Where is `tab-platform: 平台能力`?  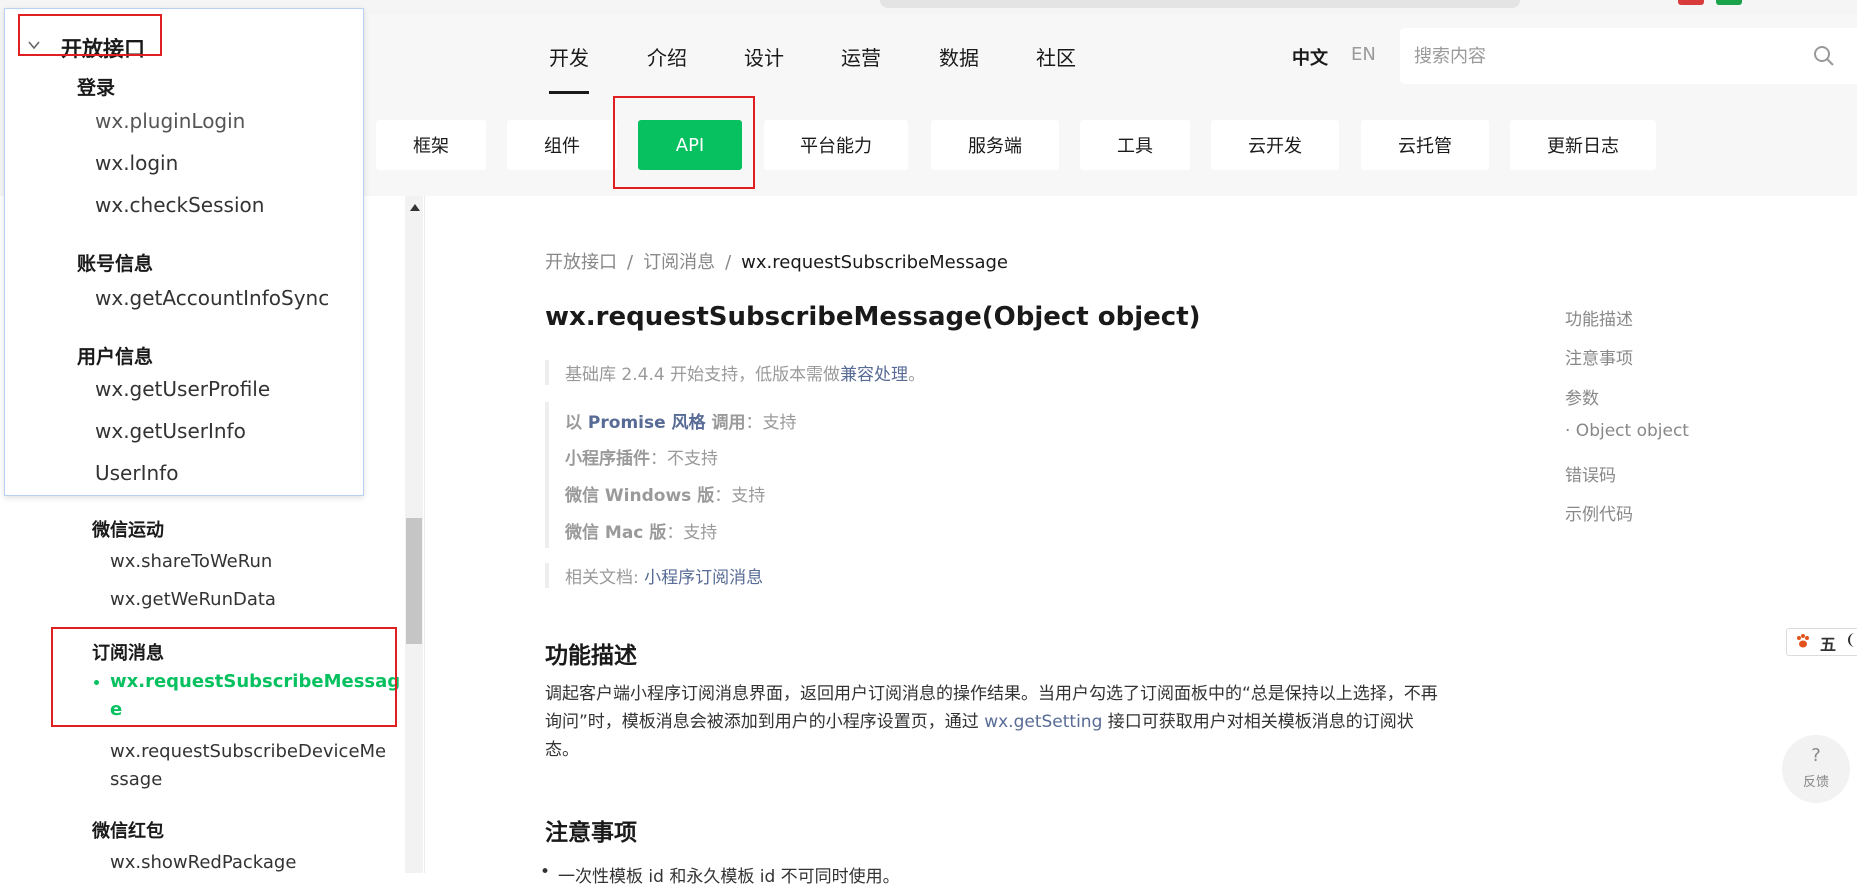
tab-platform: 平台能力 is located at coordinates (836, 145).